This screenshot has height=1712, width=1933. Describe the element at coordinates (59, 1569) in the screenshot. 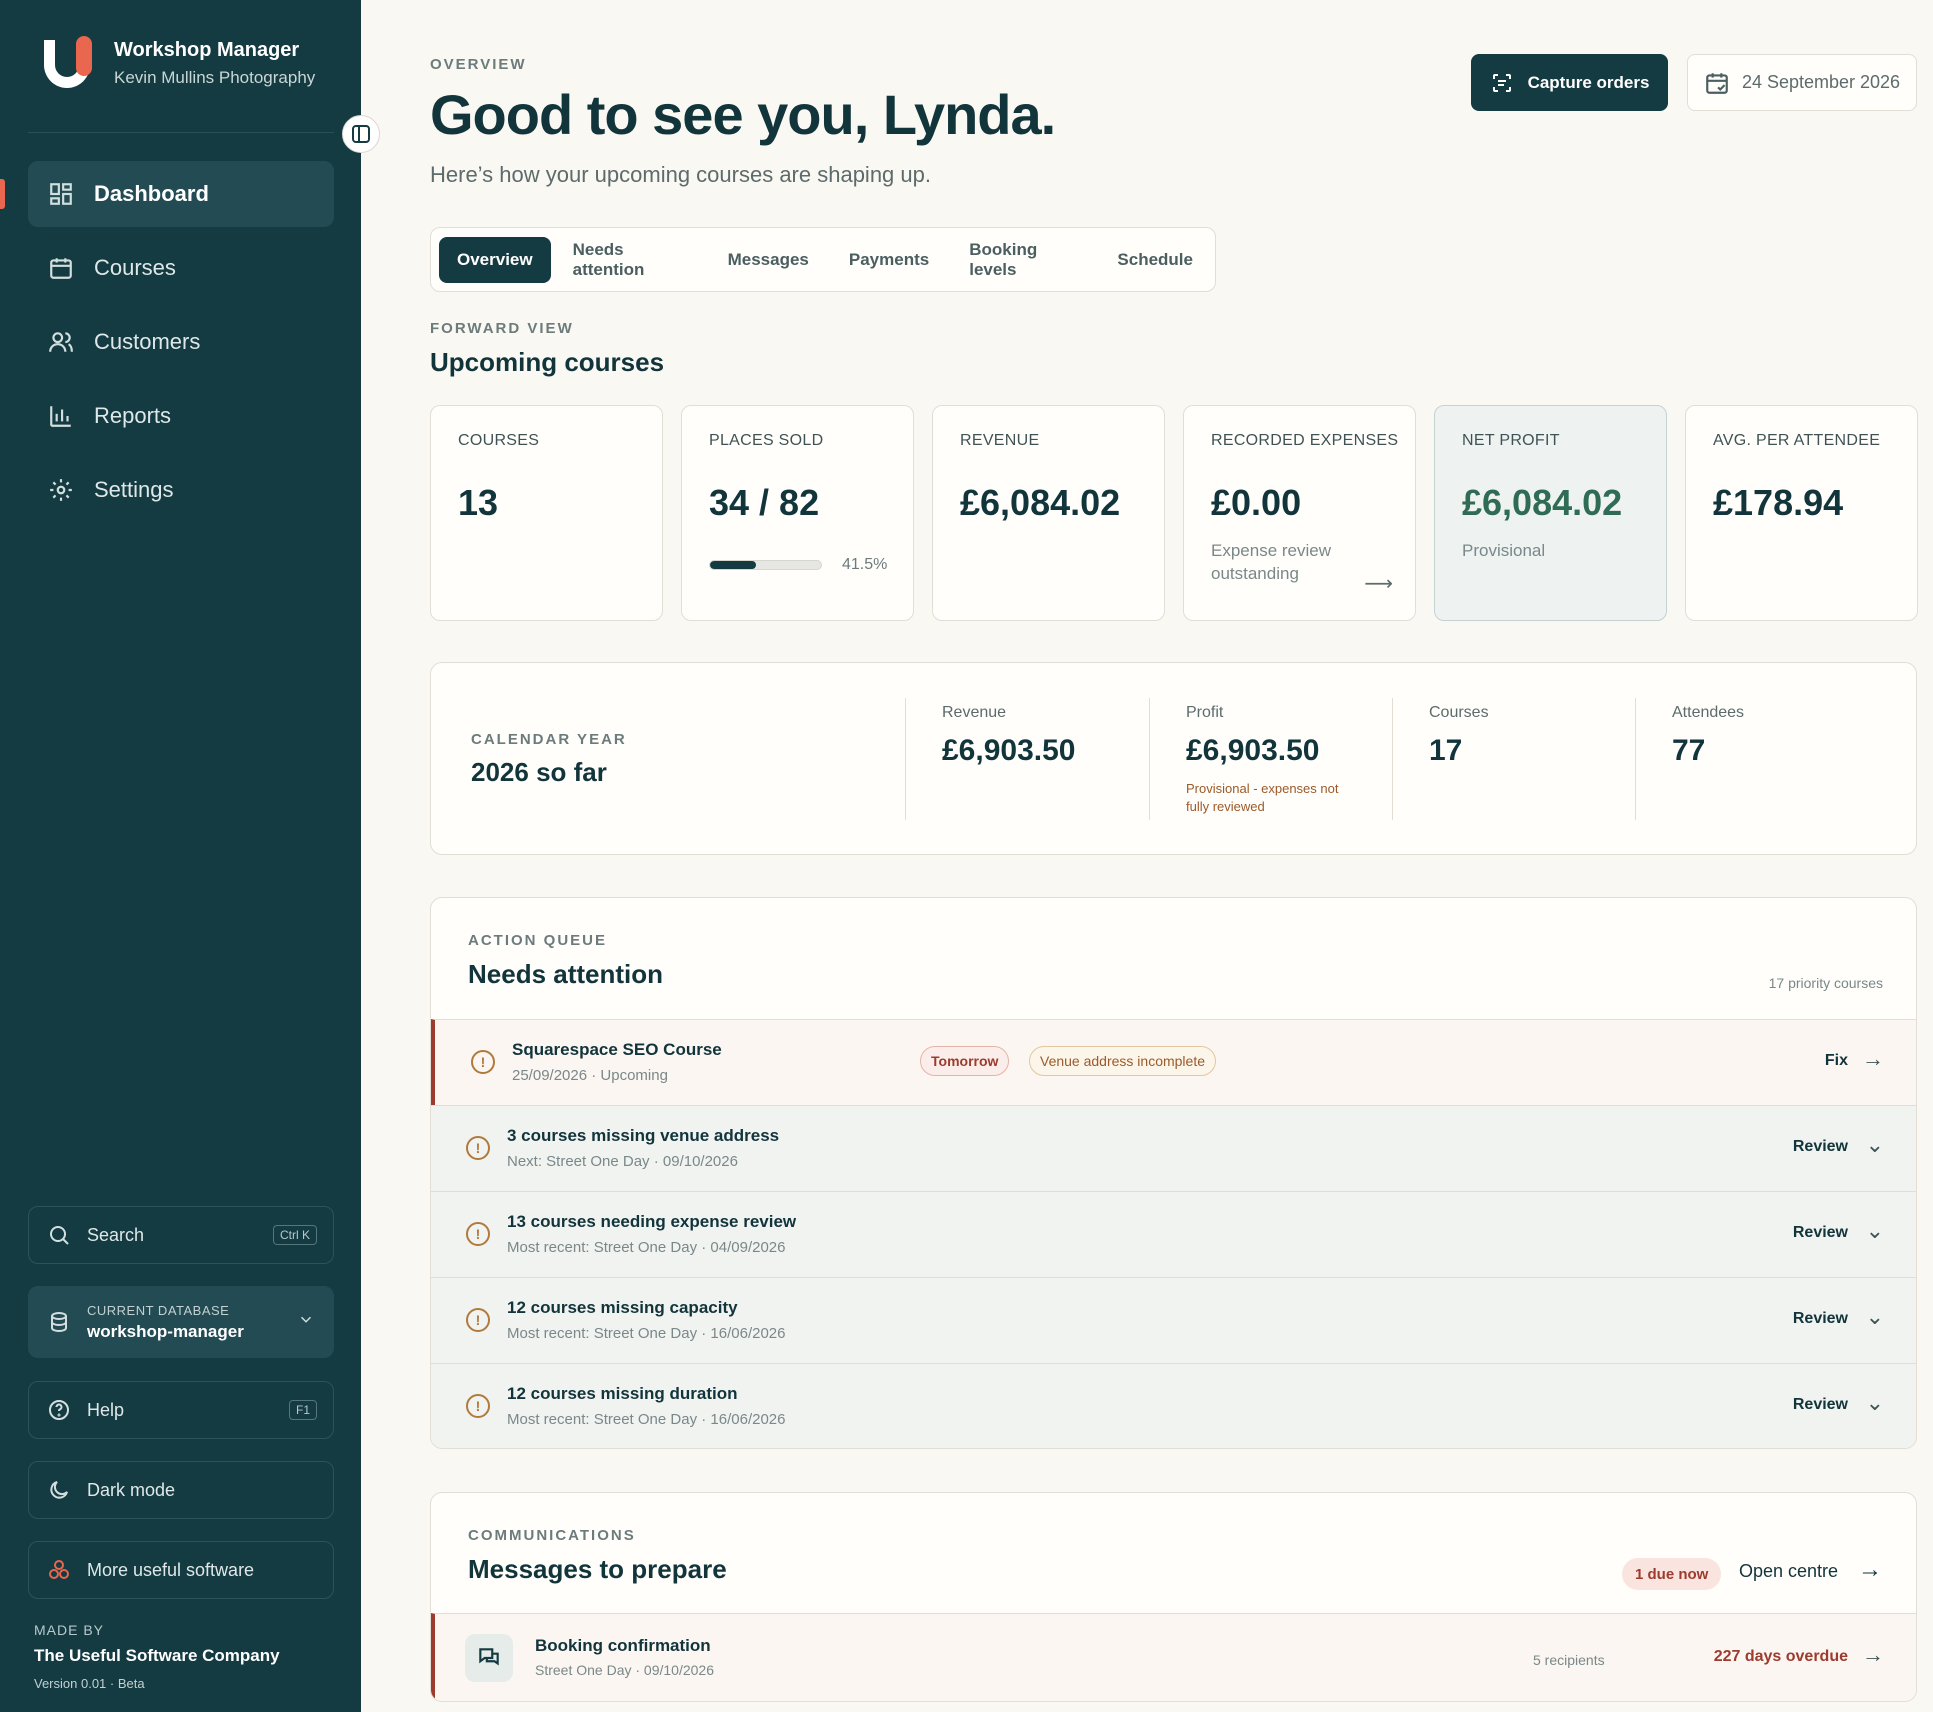

I see `cubes-icon` at that location.